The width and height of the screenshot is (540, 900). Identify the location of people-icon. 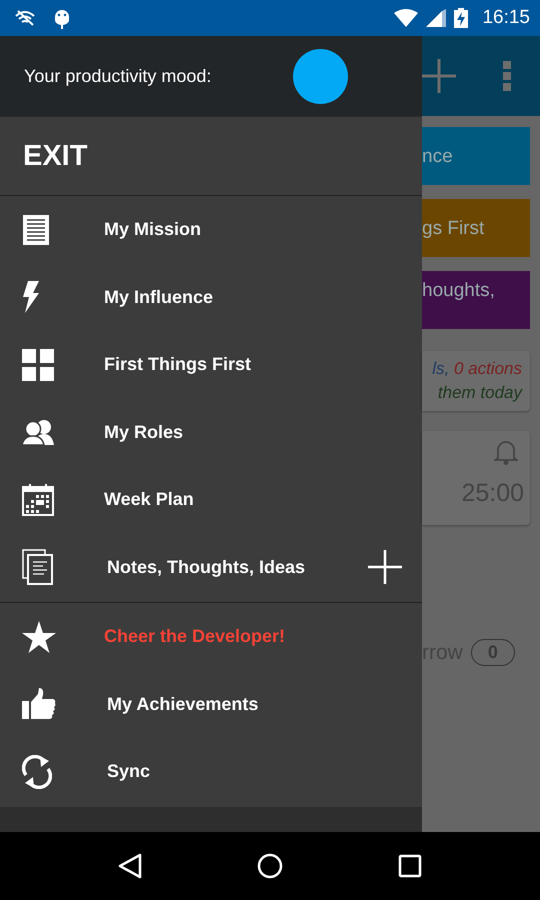
(38, 432).